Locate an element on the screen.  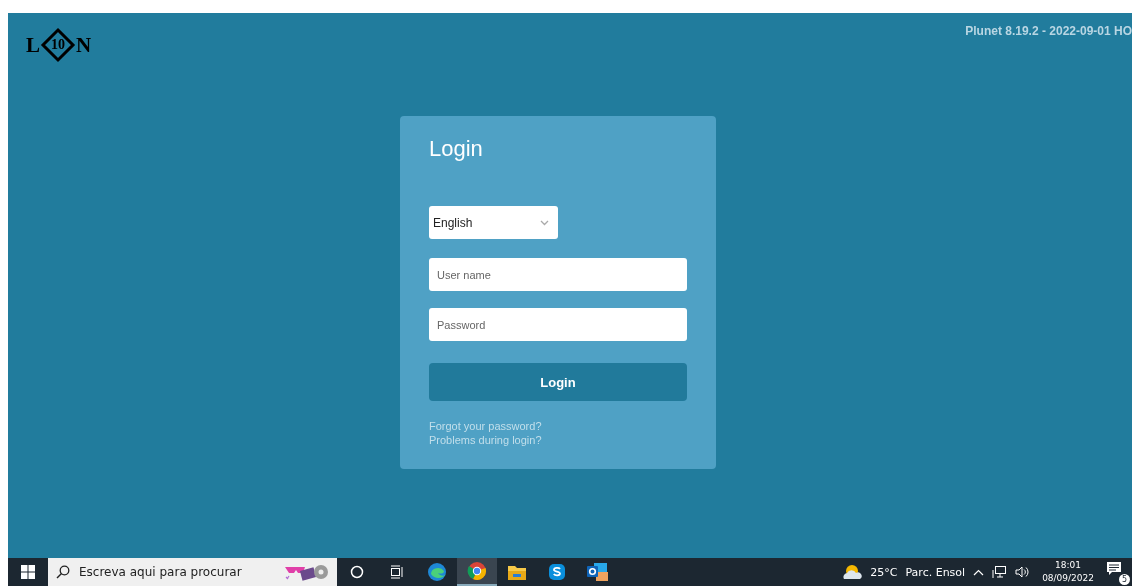
windows-icon is located at coordinates (28, 572).